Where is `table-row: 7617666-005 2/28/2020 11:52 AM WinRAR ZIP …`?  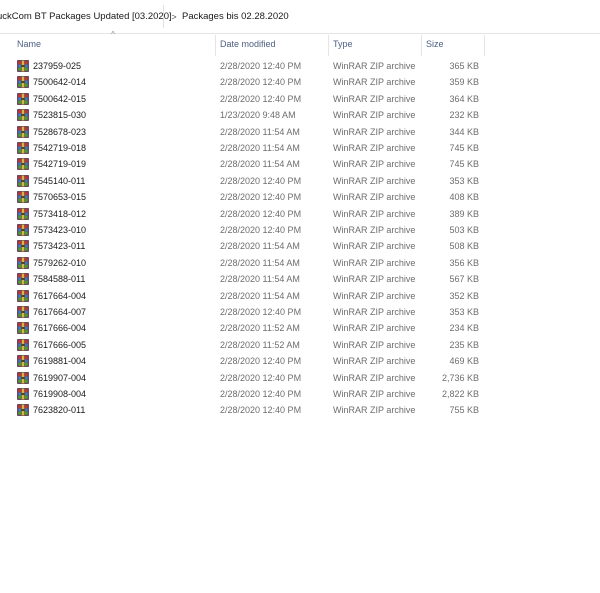
table-row: 7617666-005 2/28/2020 11:52 AM WinRAR ZIP … is located at coordinates (300, 345).